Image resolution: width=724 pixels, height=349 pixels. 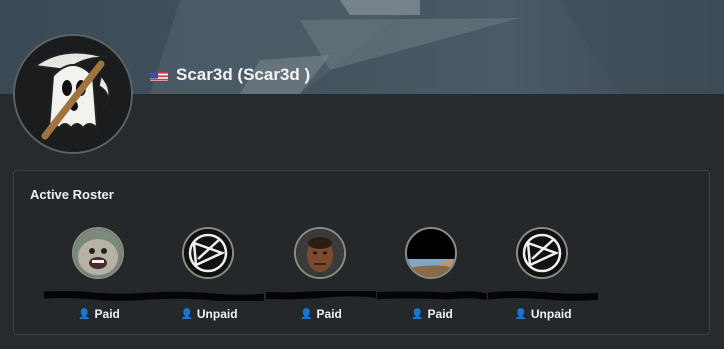 What do you see at coordinates (72, 194) in the screenshot?
I see `roster-title: Active Roster` at bounding box center [72, 194].